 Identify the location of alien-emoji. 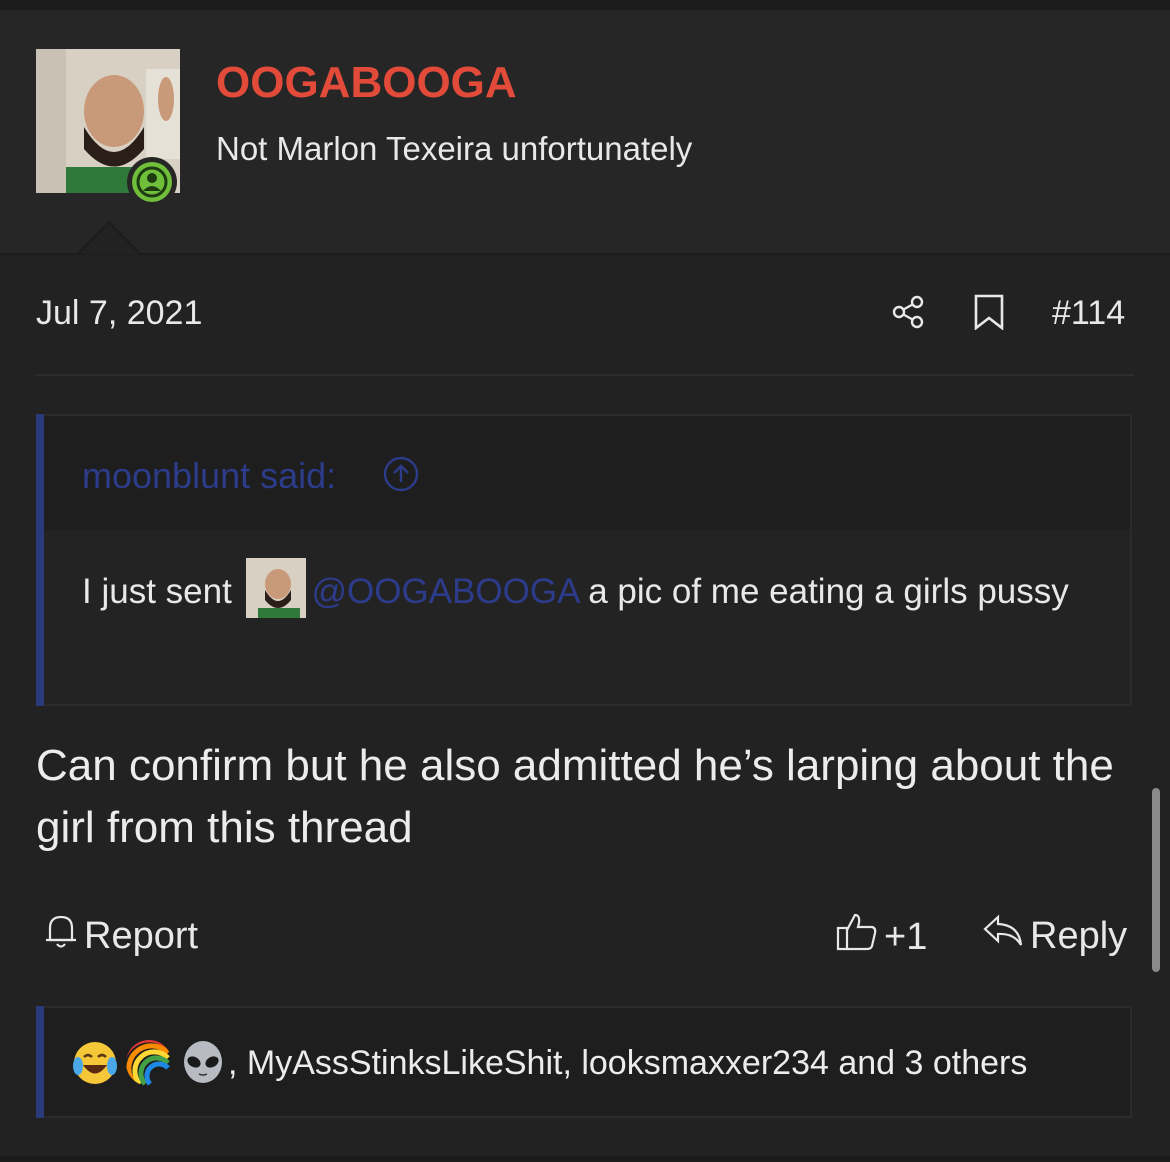
(203, 1062).